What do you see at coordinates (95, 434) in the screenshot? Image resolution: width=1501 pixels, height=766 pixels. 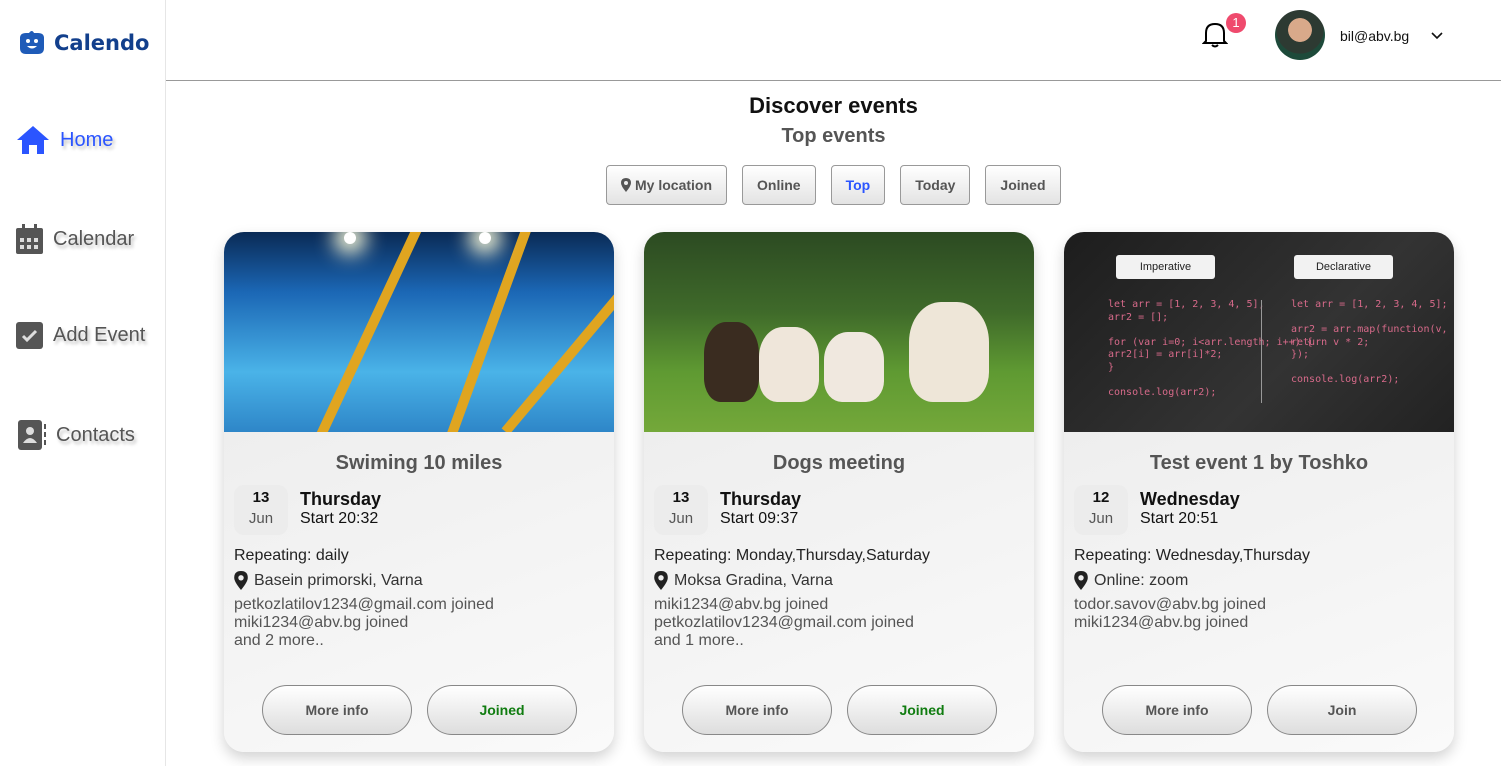 I see `sidebar-item-label: Contacts` at bounding box center [95, 434].